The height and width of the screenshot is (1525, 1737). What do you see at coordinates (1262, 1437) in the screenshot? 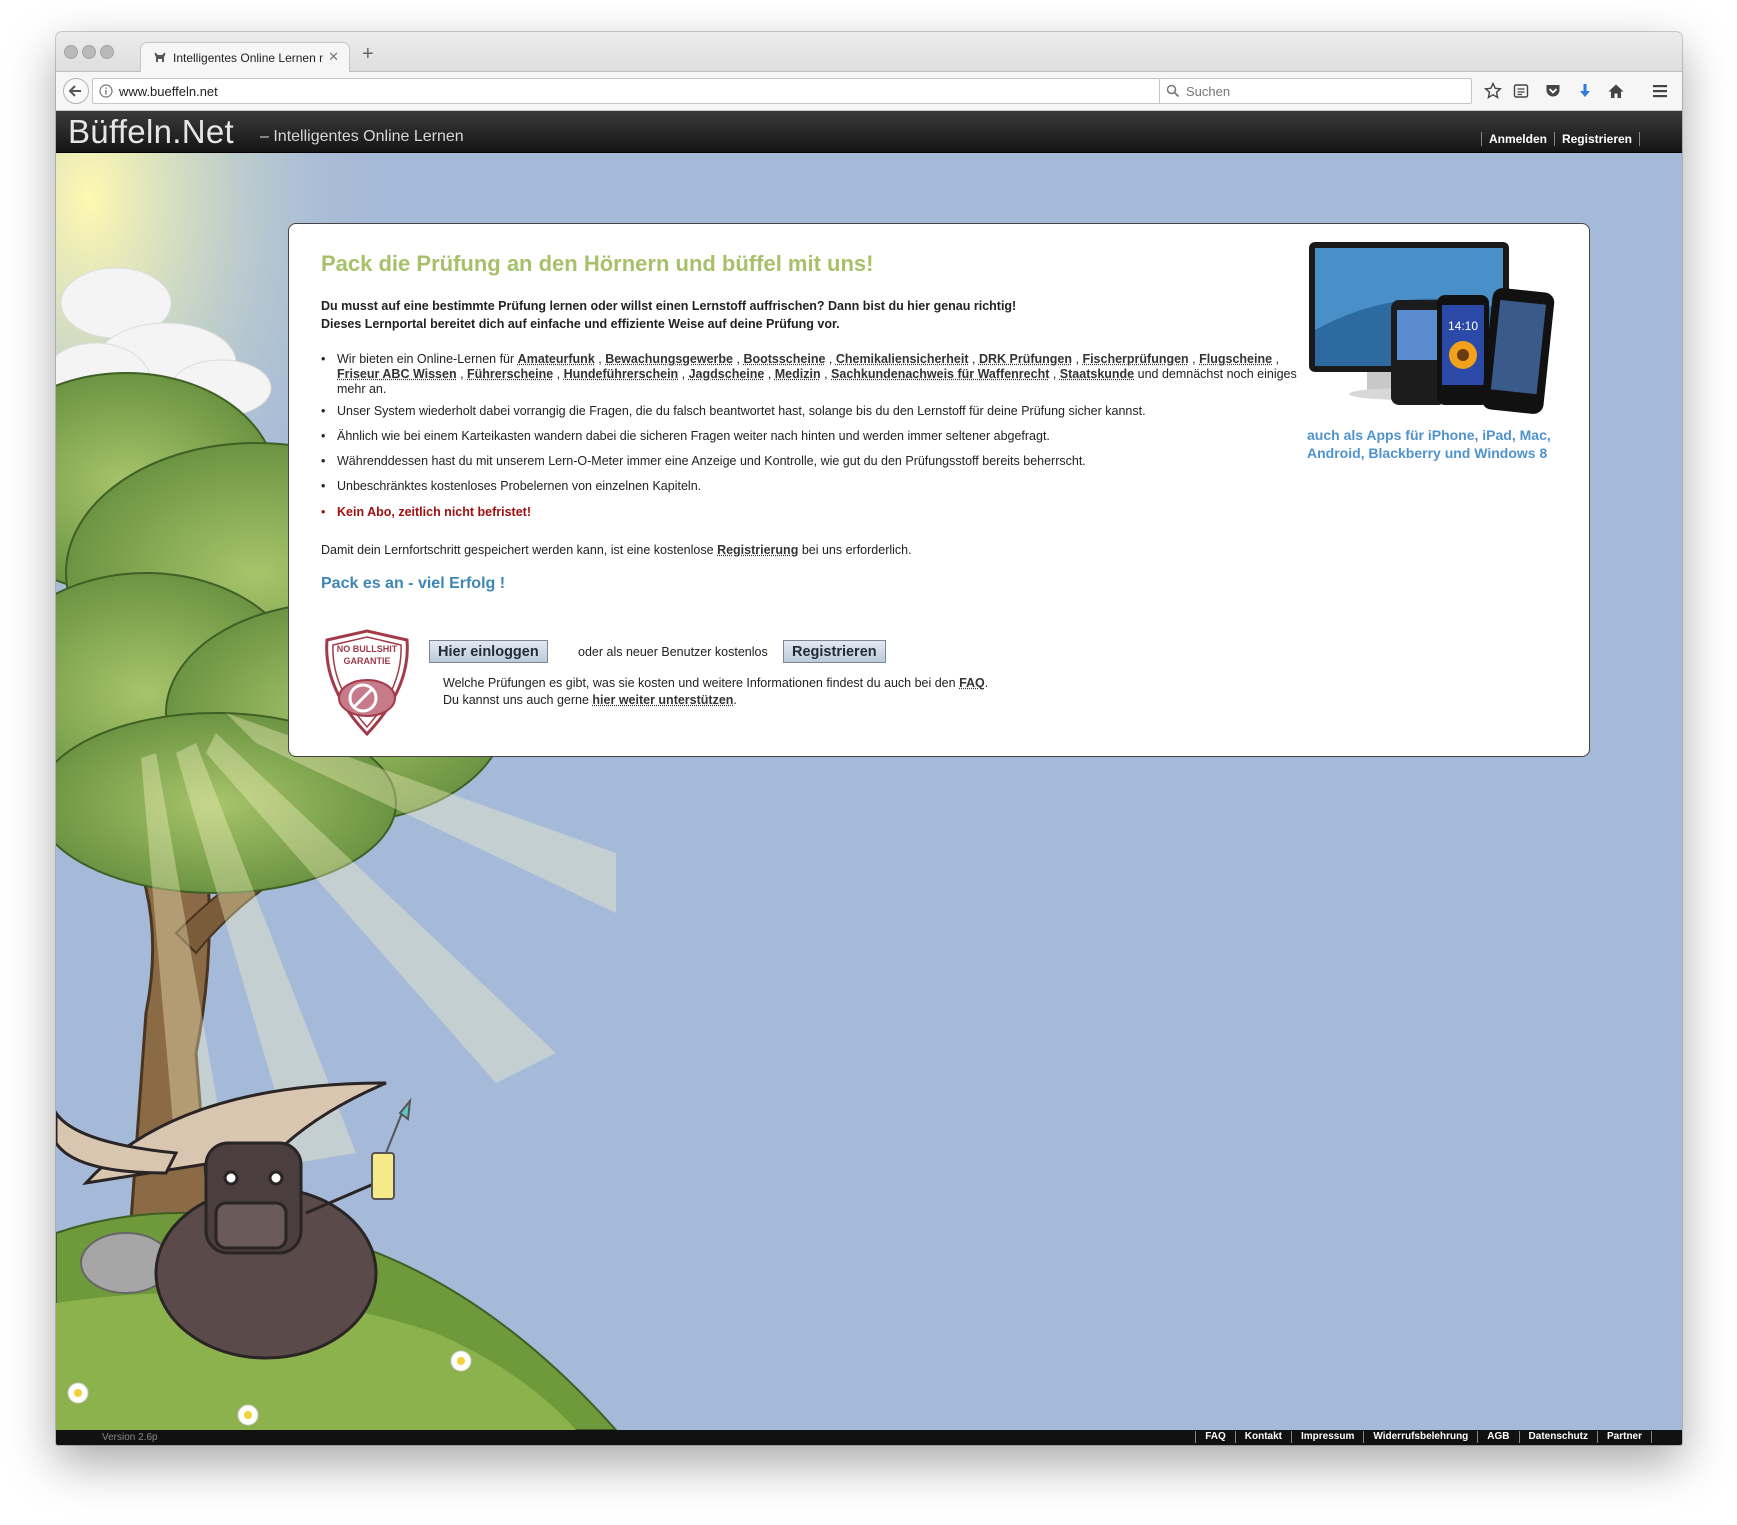
I see `footer-link-kontakt: Kontakt` at bounding box center [1262, 1437].